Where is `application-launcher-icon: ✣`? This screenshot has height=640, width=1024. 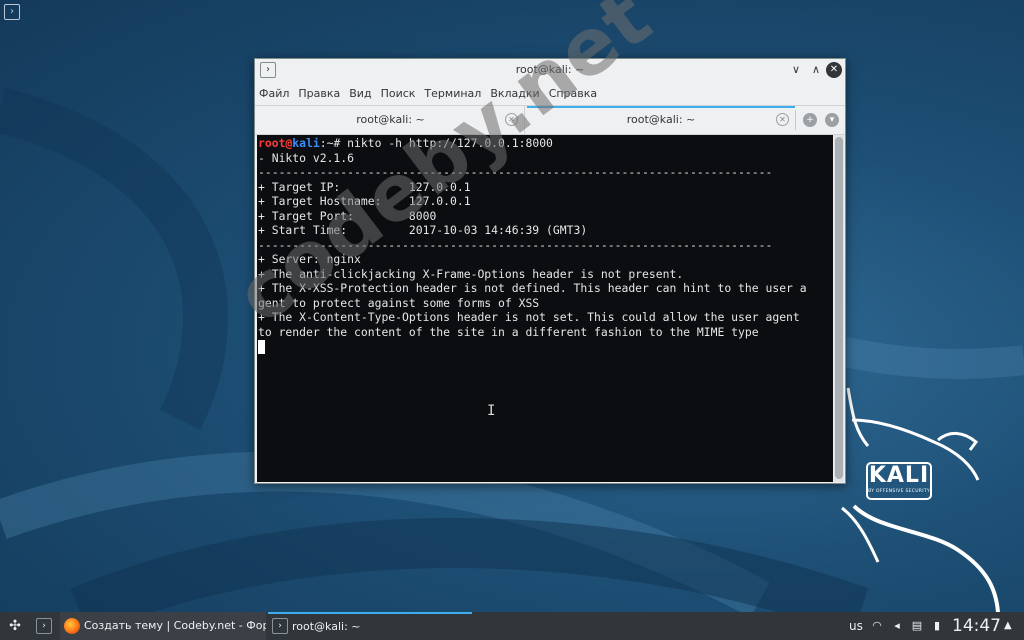
application-launcher-icon: ✣ is located at coordinates (15, 626).